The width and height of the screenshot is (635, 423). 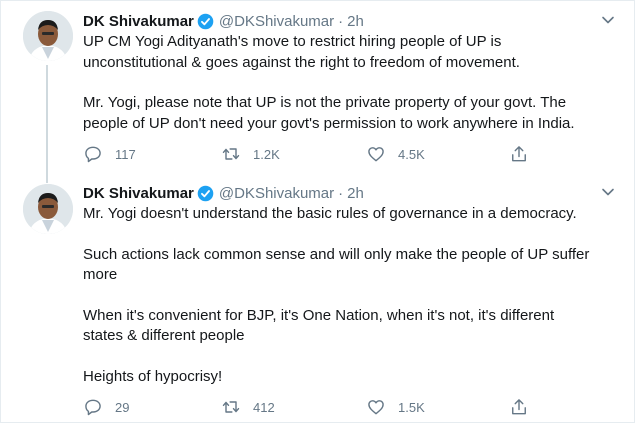 What do you see at coordinates (100, 274) in the screenshot?
I see `tweet-text-line: more` at bounding box center [100, 274].